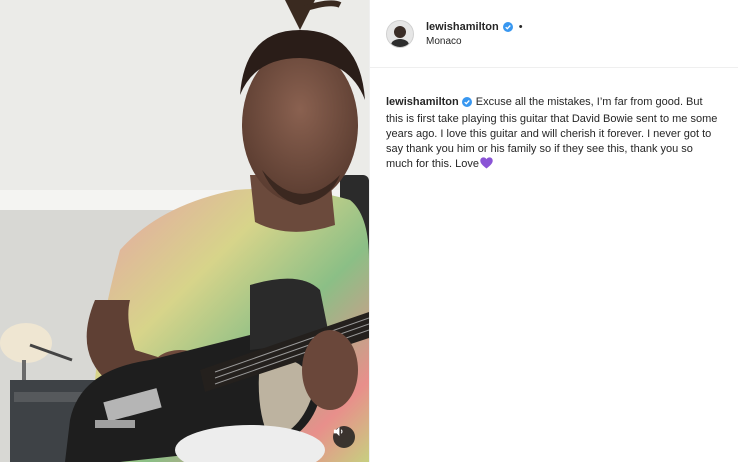  I want to click on avatar, so click(400, 33).